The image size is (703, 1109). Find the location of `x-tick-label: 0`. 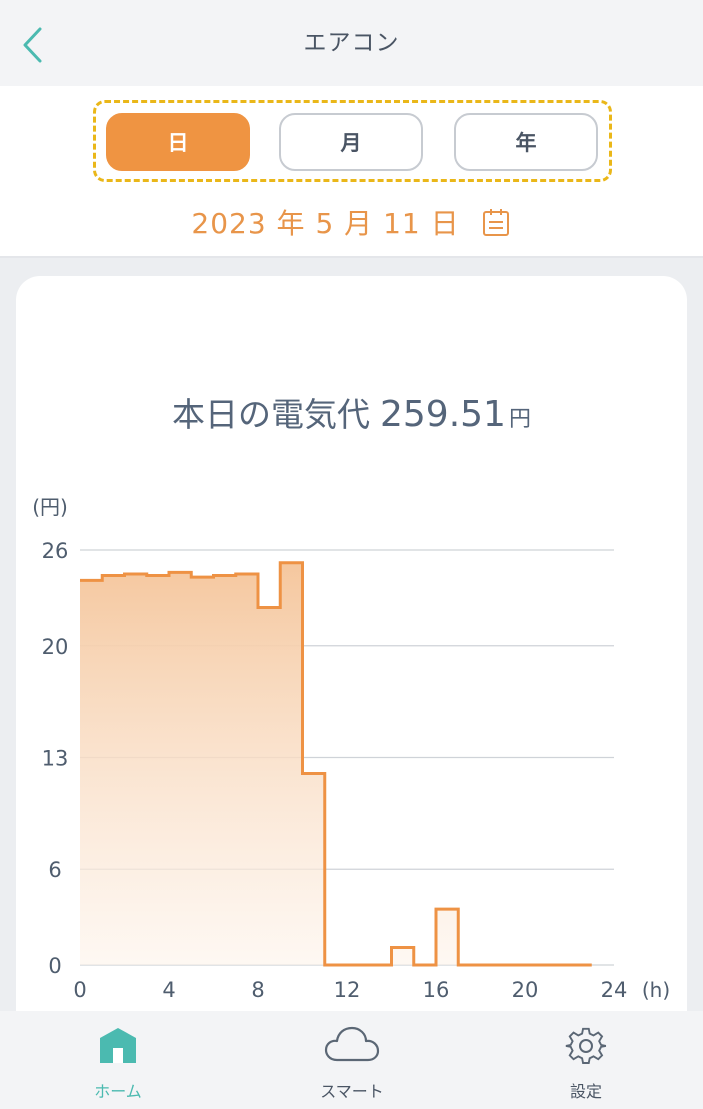

x-tick-label: 0 is located at coordinates (79, 990).